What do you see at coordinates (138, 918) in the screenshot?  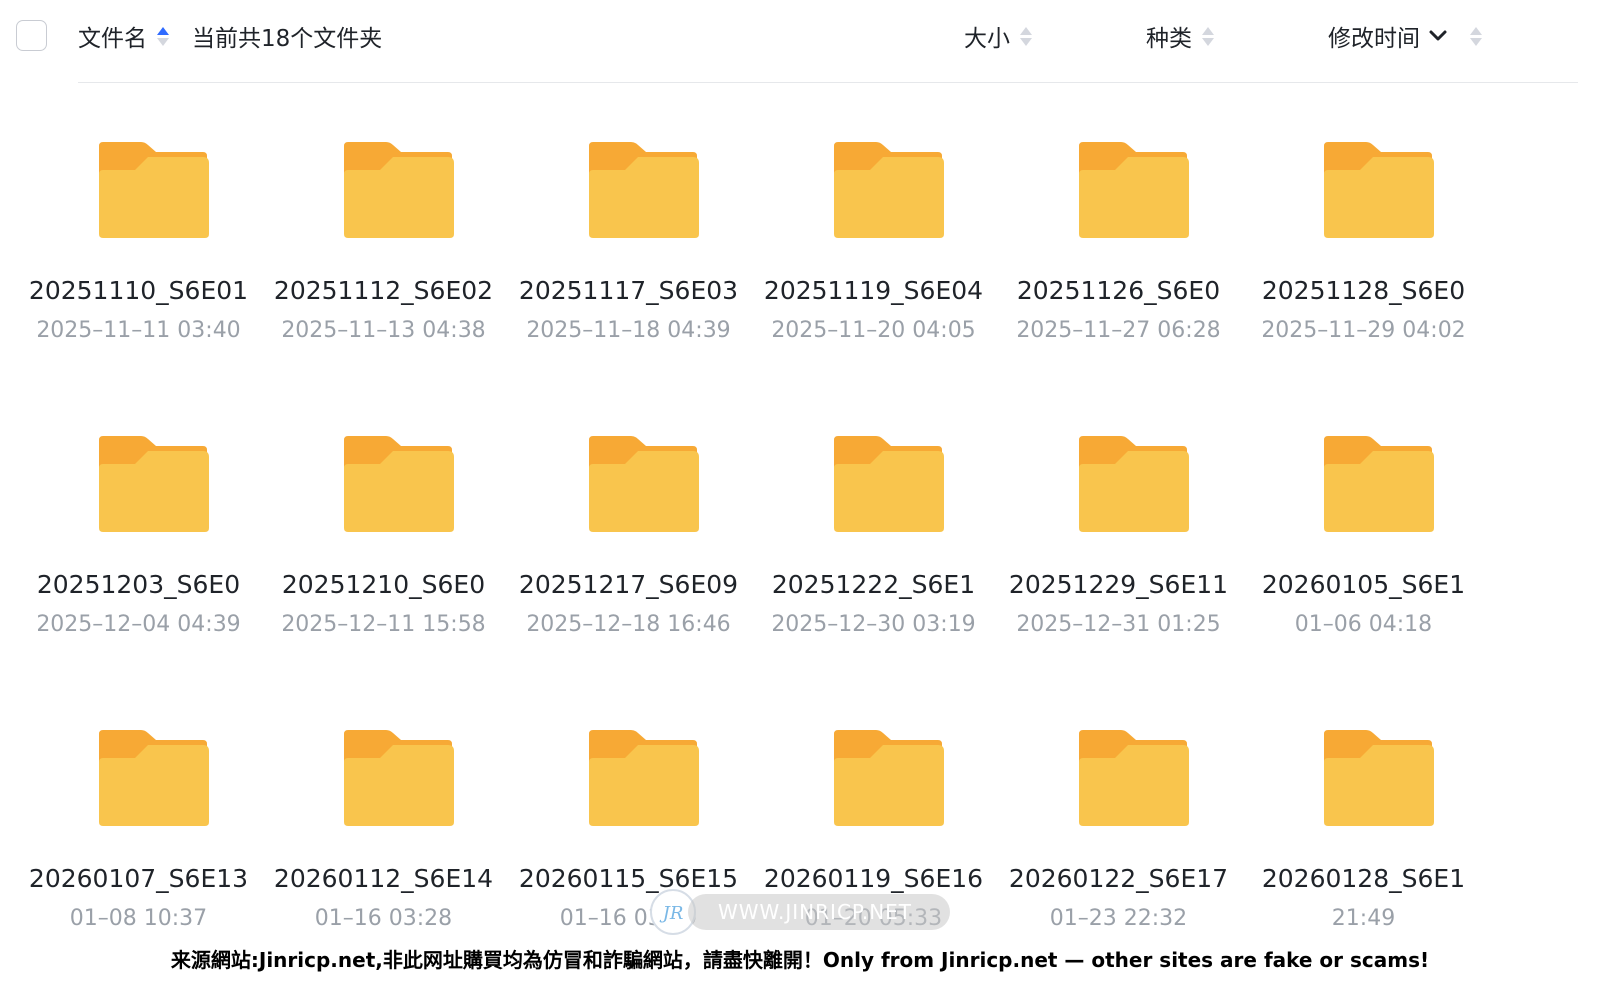 I see `folder-modified-time: 01–08 10:37` at bounding box center [138, 918].